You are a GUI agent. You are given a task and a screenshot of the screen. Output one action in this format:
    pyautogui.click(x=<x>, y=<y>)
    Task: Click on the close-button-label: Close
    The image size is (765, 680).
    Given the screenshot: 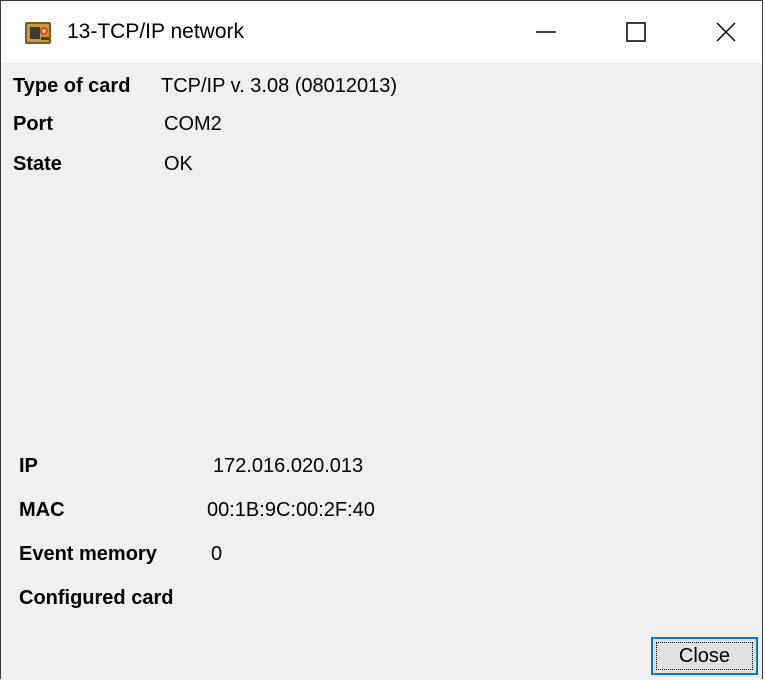 What is the action you would take?
    pyautogui.click(x=704, y=656)
    